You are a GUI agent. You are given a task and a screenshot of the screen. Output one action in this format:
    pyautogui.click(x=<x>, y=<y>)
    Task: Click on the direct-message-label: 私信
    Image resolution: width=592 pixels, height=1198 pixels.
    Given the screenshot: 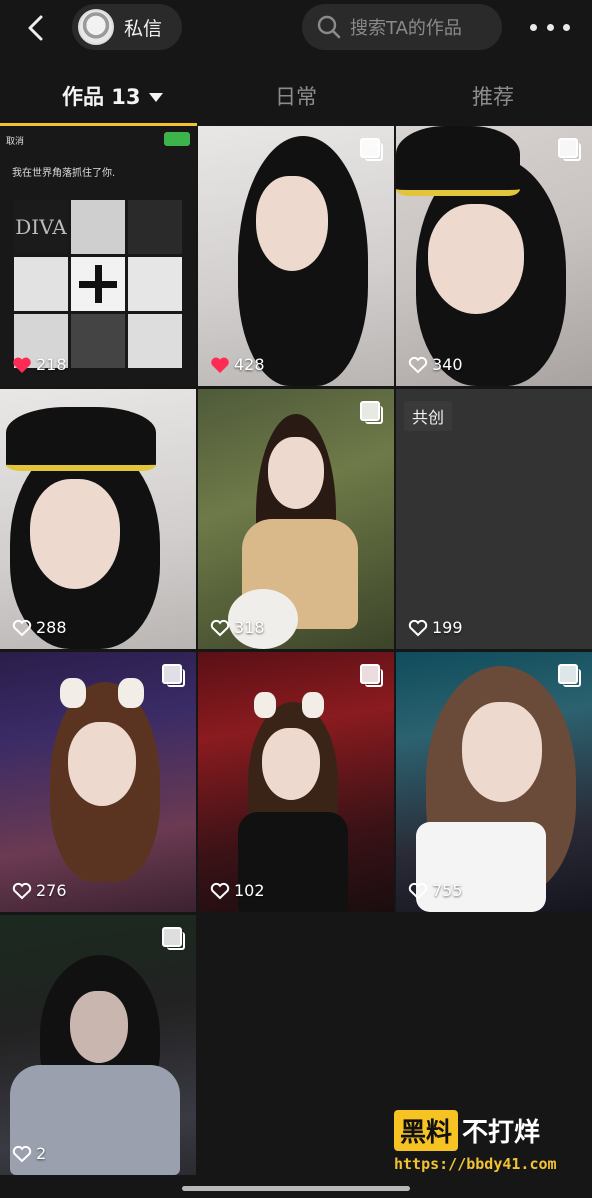 What is the action you would take?
    pyautogui.click(x=143, y=28)
    